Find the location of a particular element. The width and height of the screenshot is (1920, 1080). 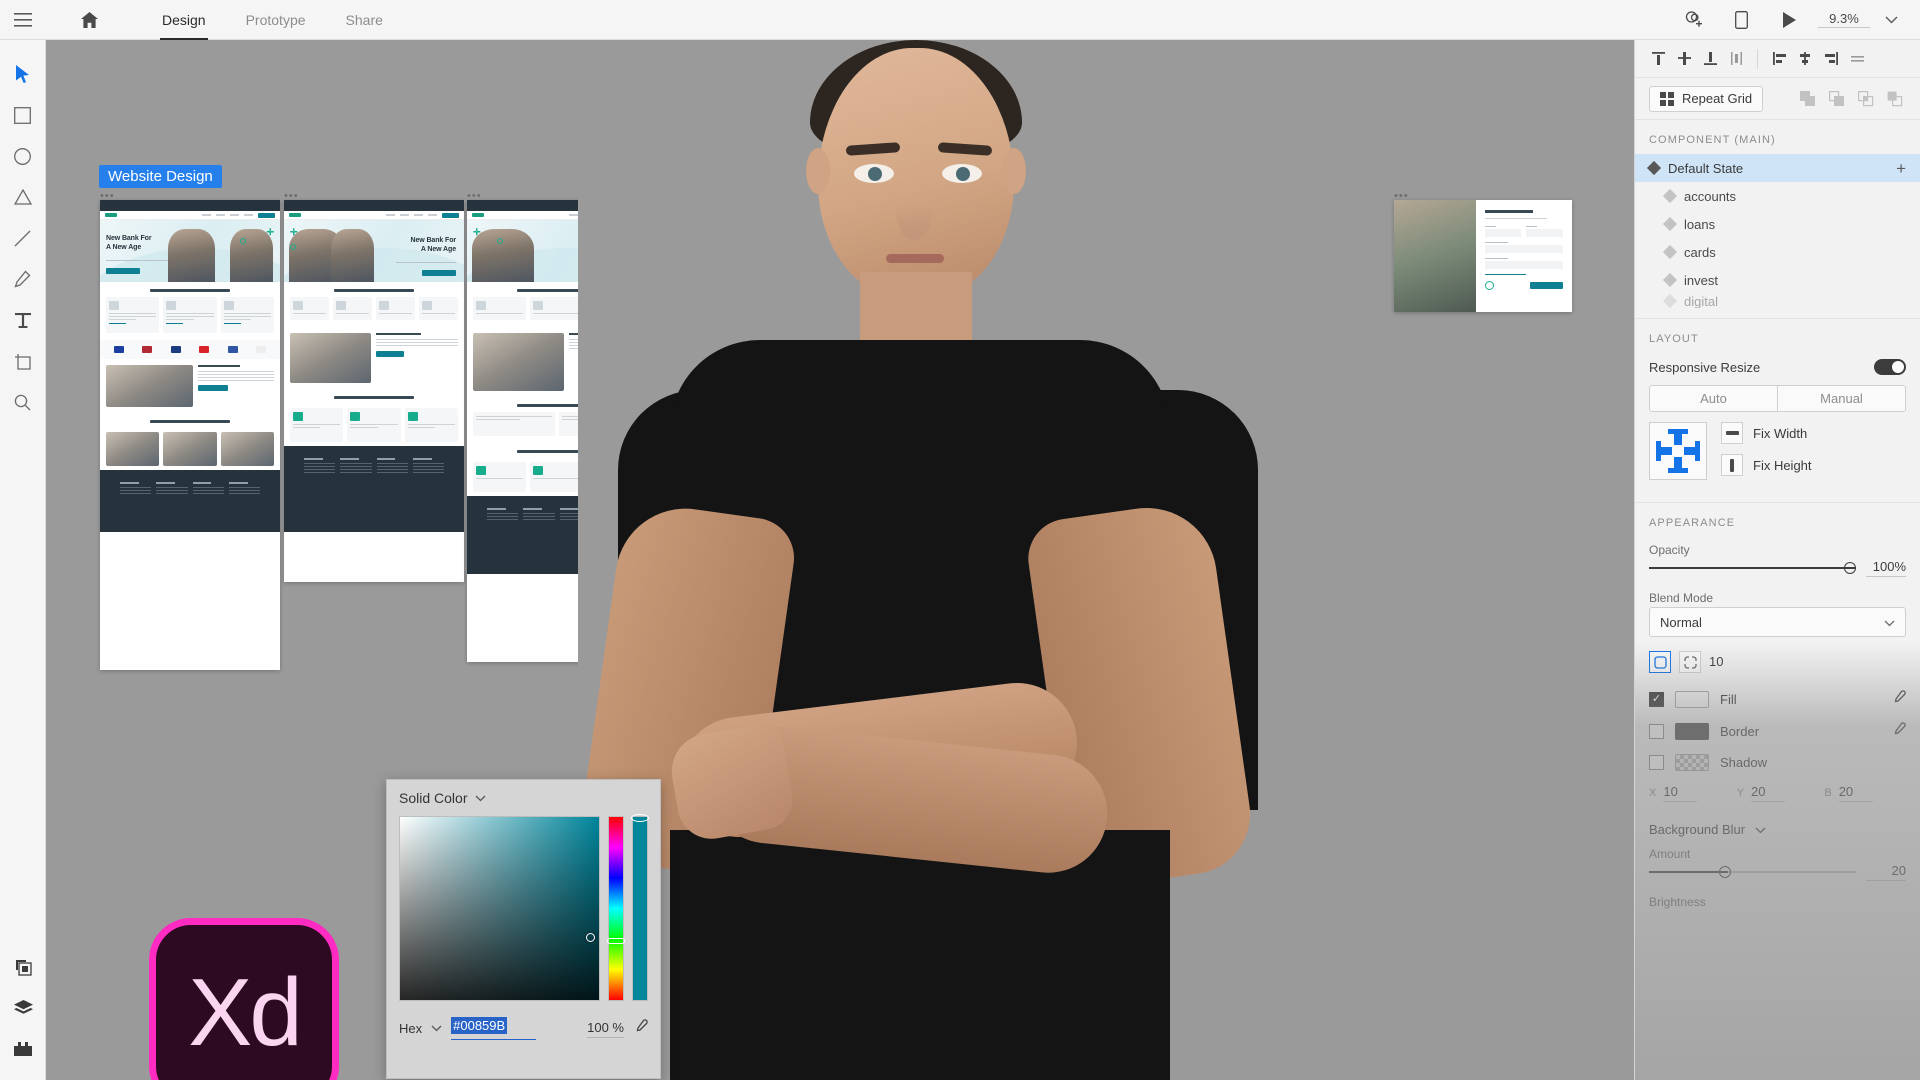

boolean-subtract-icon is located at coordinates (1837, 99).